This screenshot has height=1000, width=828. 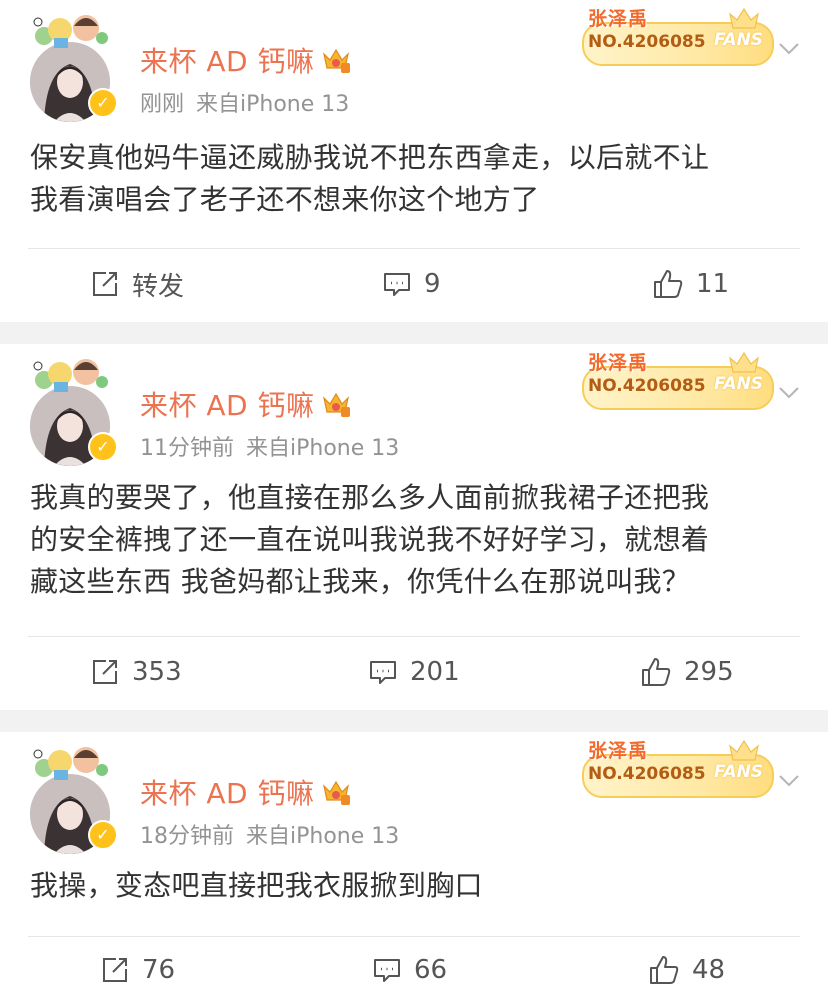 I want to click on post-body: 我操，变态吧直接把我衣服掀到胸口, so click(x=415, y=886).